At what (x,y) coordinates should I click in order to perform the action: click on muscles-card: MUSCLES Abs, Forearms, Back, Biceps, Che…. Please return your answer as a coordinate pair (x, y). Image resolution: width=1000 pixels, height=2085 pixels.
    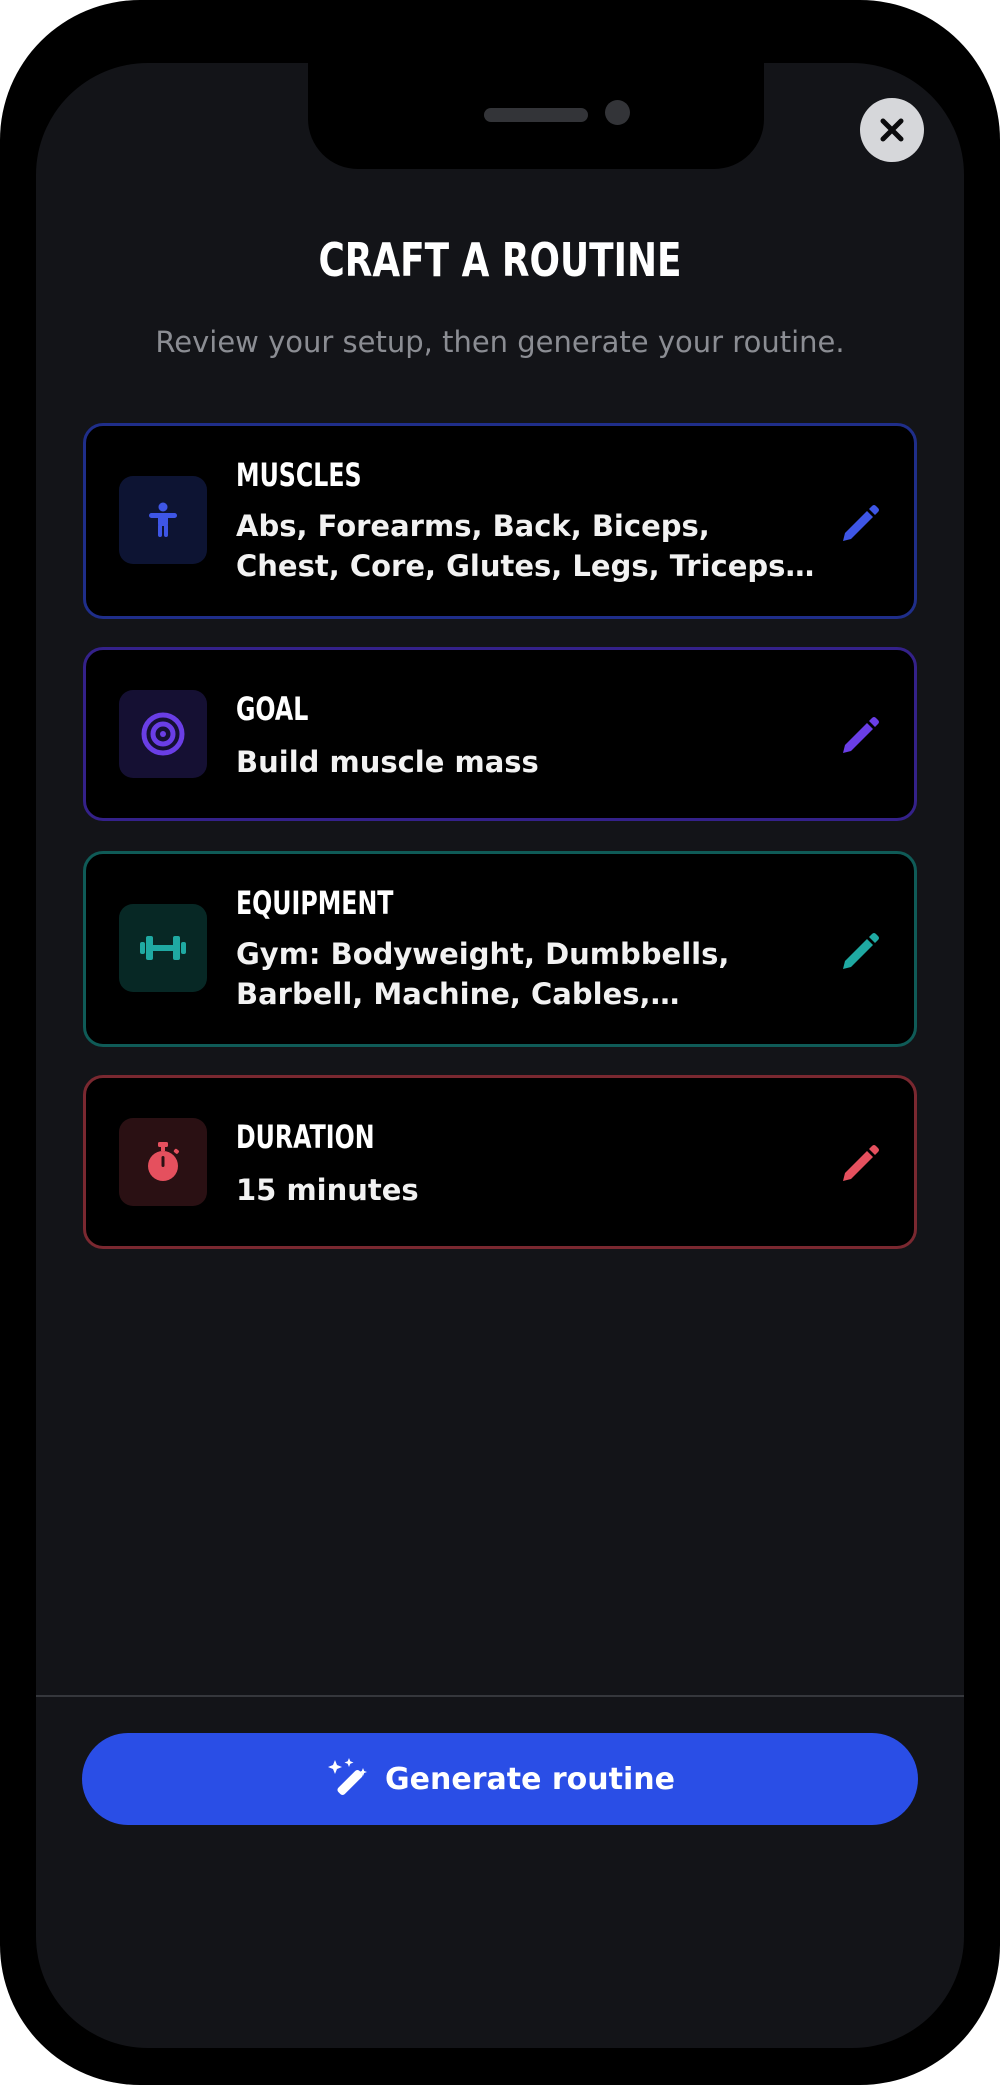
    Looking at the image, I should click on (500, 521).